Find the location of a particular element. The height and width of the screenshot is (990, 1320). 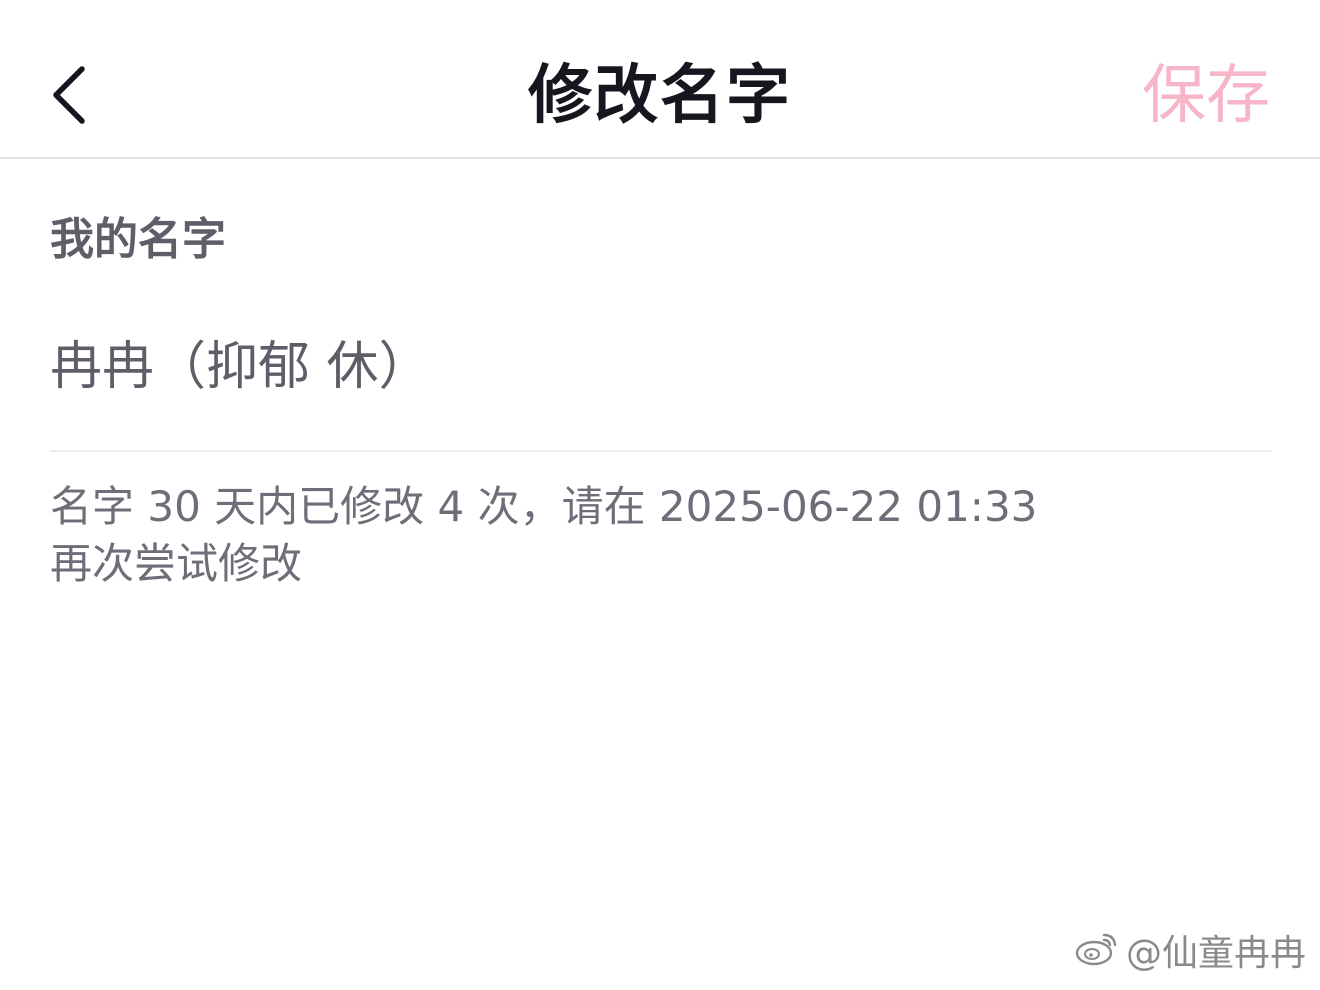

input-divider is located at coordinates (661, 451).